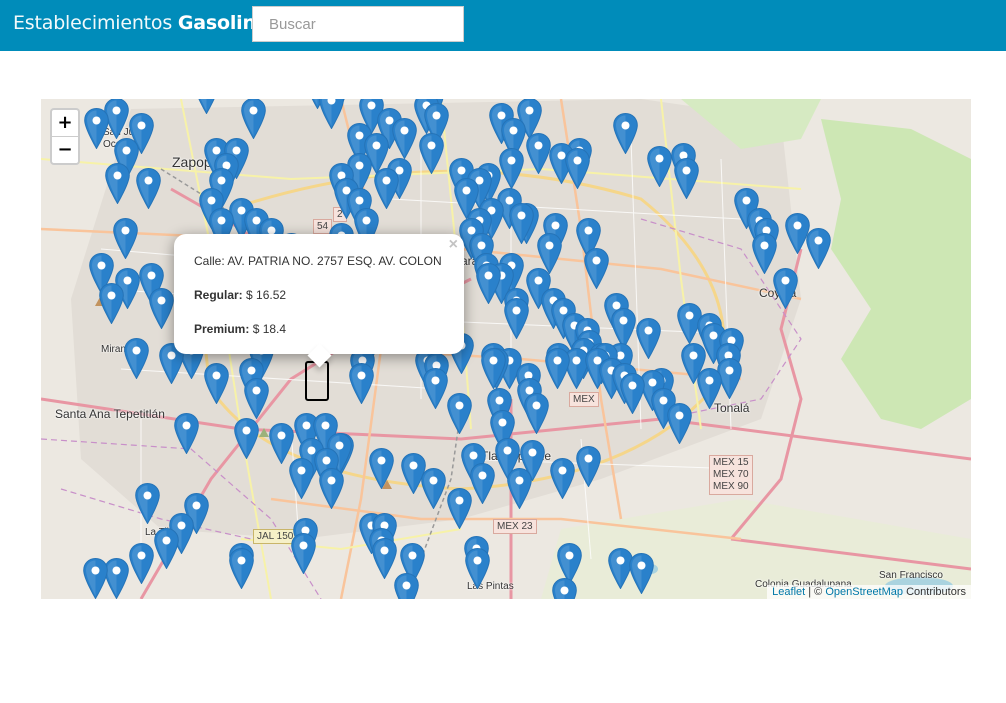 The width and height of the screenshot is (1006, 703). What do you see at coordinates (788, 592) in the screenshot?
I see `leaflet-link: Leaflet` at bounding box center [788, 592].